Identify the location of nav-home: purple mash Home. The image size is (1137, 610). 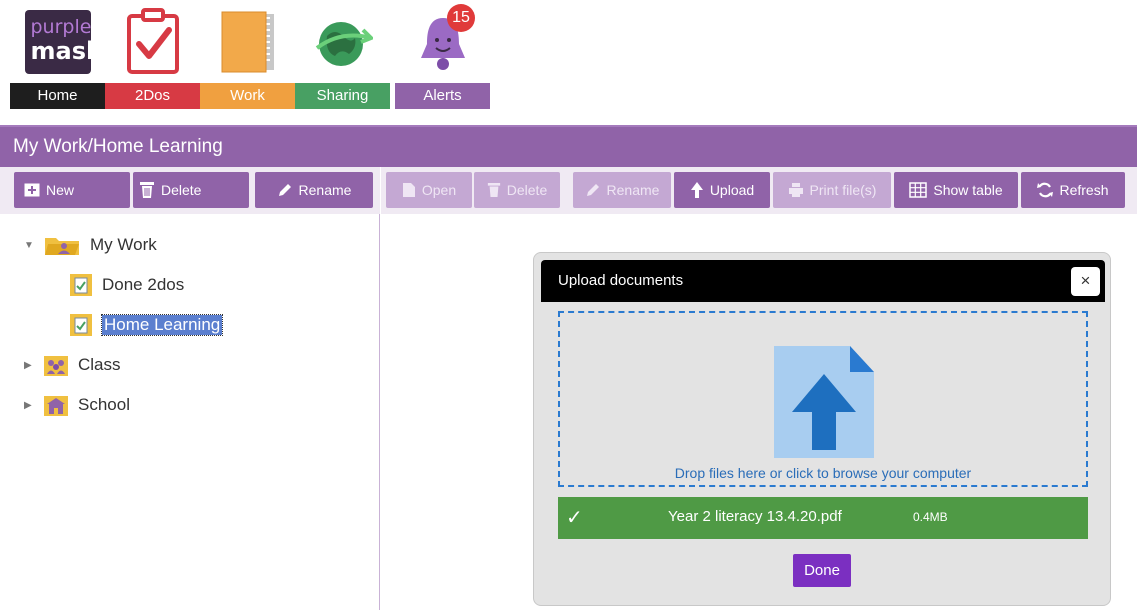
(57, 55).